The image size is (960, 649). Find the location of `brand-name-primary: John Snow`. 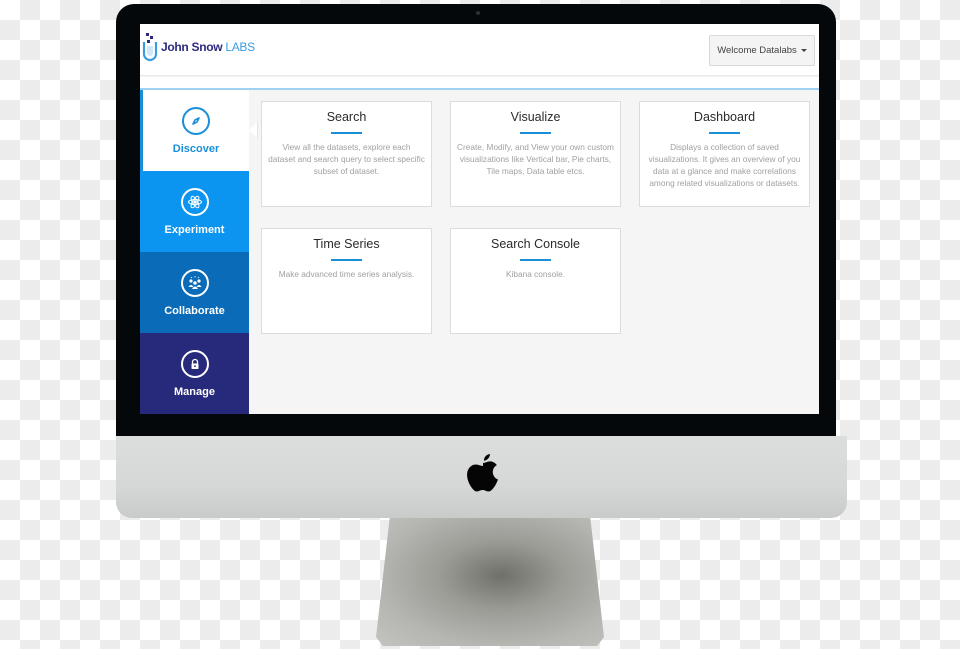

brand-name-primary: John Snow is located at coordinates (192, 47).